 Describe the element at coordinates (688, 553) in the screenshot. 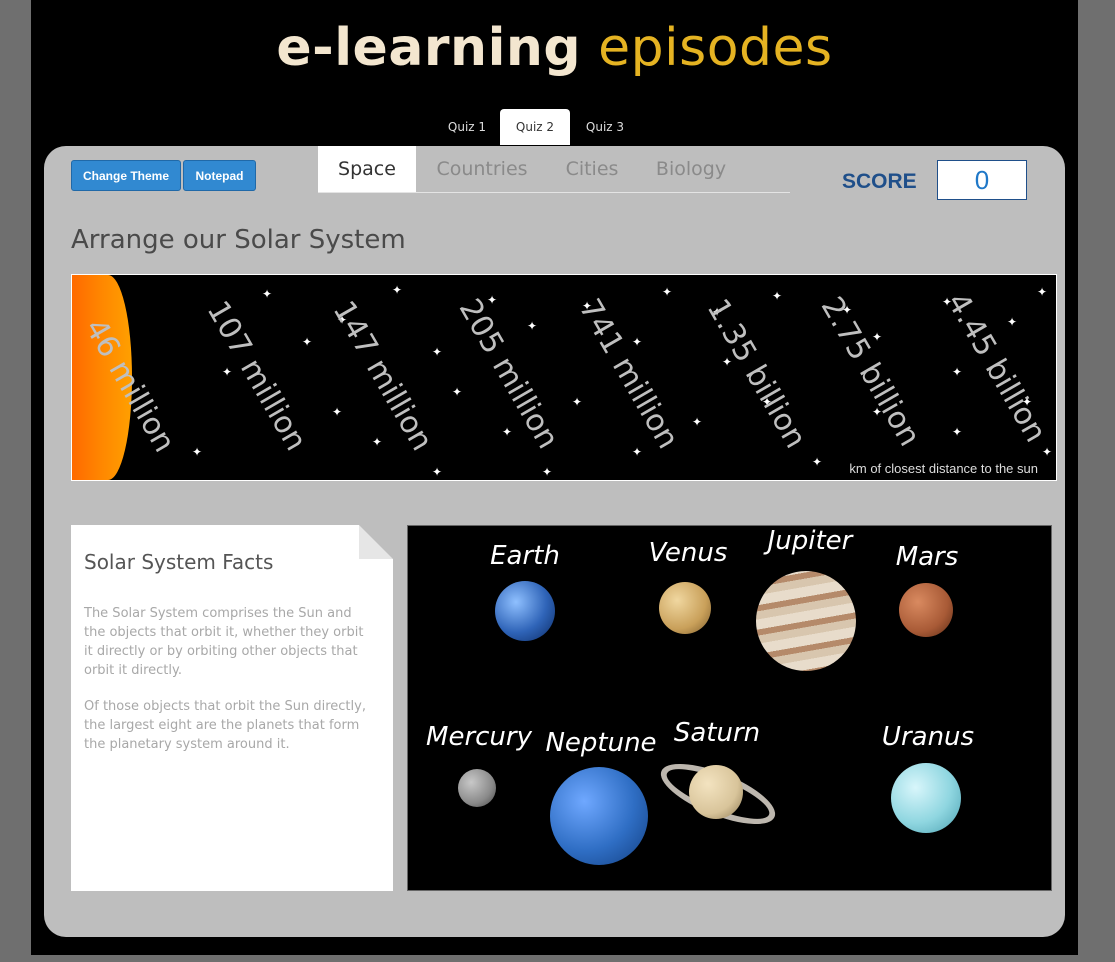

I see `planet-label: Venus` at that location.